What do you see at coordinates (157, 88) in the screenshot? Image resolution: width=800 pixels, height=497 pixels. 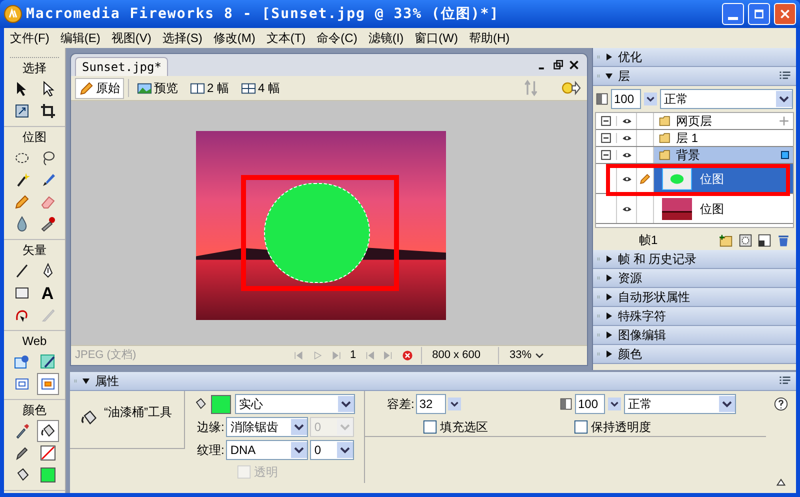 I see `view-tab: 预览` at bounding box center [157, 88].